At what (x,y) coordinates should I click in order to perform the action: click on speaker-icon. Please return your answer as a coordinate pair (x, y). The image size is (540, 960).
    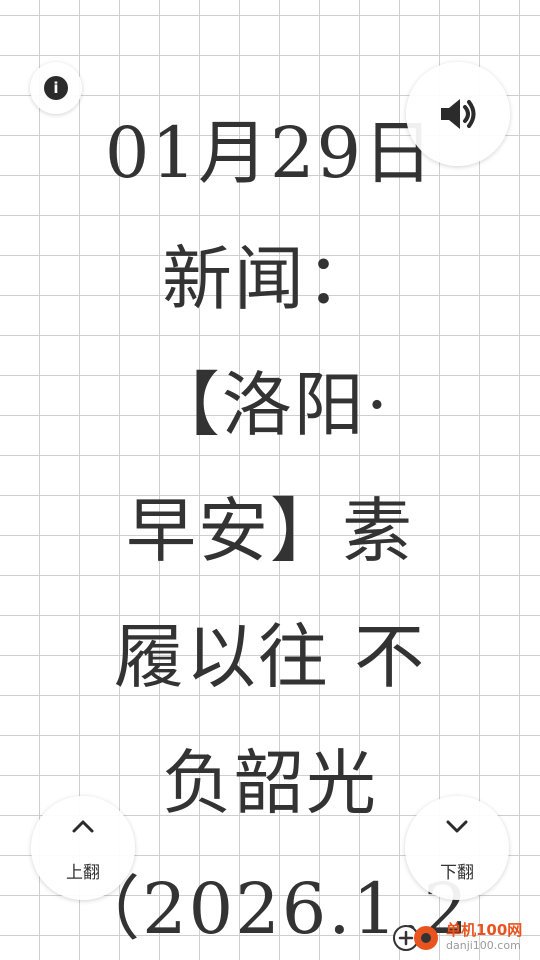
    Looking at the image, I should click on (458, 114).